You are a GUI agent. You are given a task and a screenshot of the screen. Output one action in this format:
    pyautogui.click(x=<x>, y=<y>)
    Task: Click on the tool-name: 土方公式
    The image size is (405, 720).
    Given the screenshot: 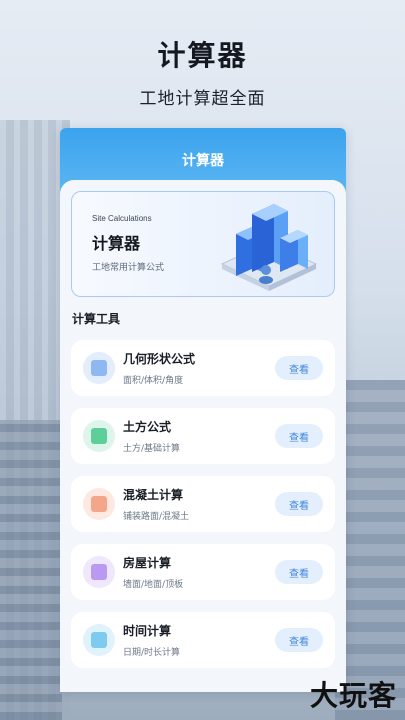 What is the action you would take?
    pyautogui.click(x=147, y=427)
    